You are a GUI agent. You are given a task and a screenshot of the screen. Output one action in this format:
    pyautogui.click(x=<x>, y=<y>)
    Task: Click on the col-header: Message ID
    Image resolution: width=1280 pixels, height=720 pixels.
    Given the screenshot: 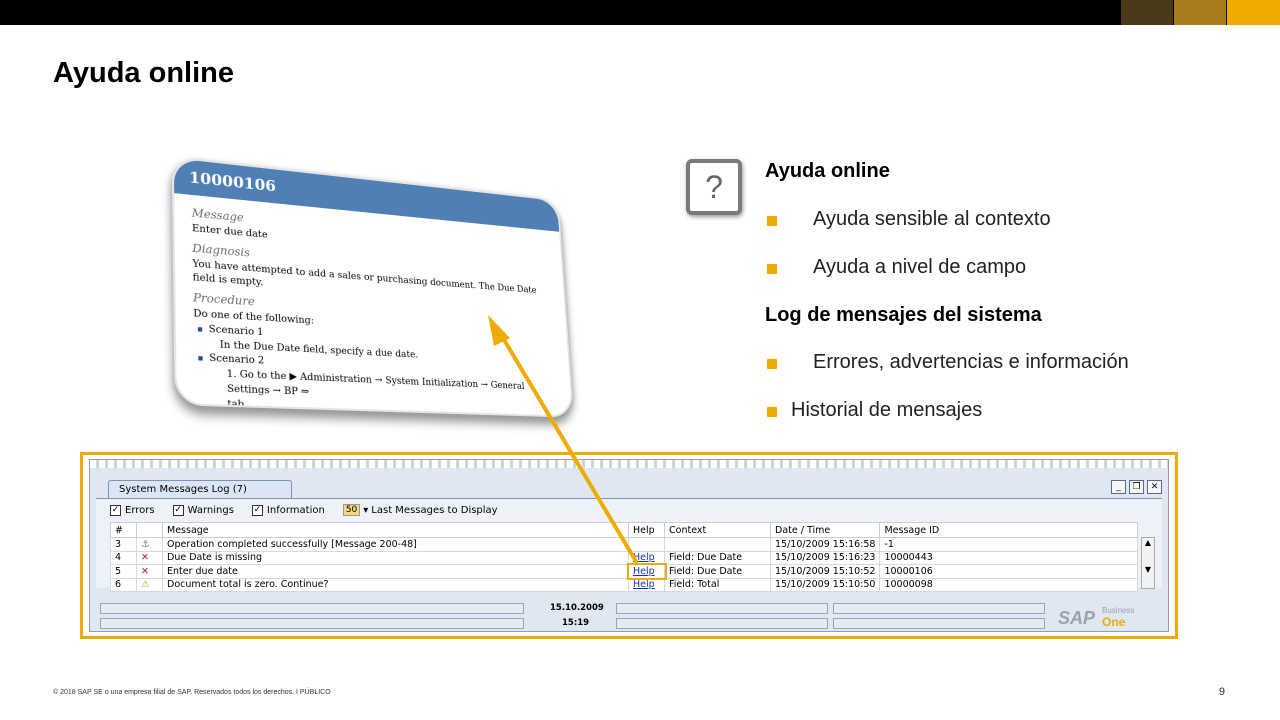 What is the action you would take?
    pyautogui.click(x=1008, y=530)
    